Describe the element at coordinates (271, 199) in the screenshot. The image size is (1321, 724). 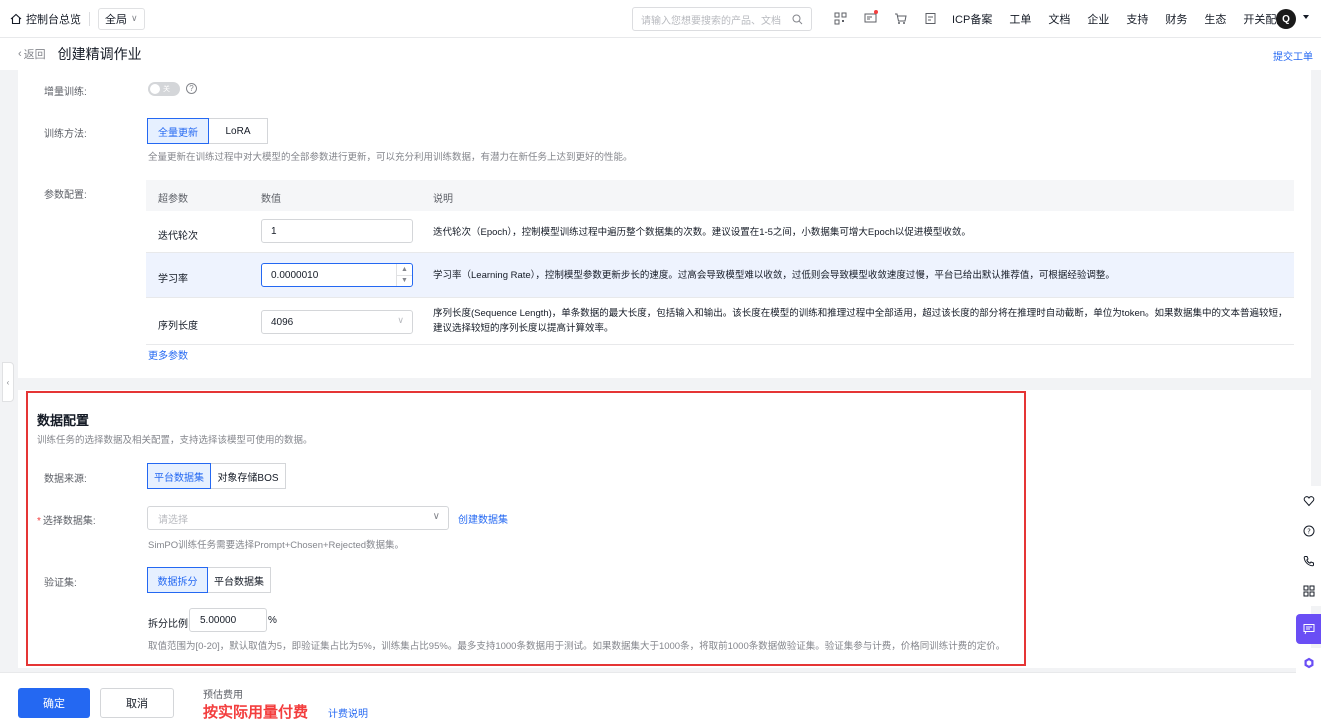
I see `col-header-value: 数值` at that location.